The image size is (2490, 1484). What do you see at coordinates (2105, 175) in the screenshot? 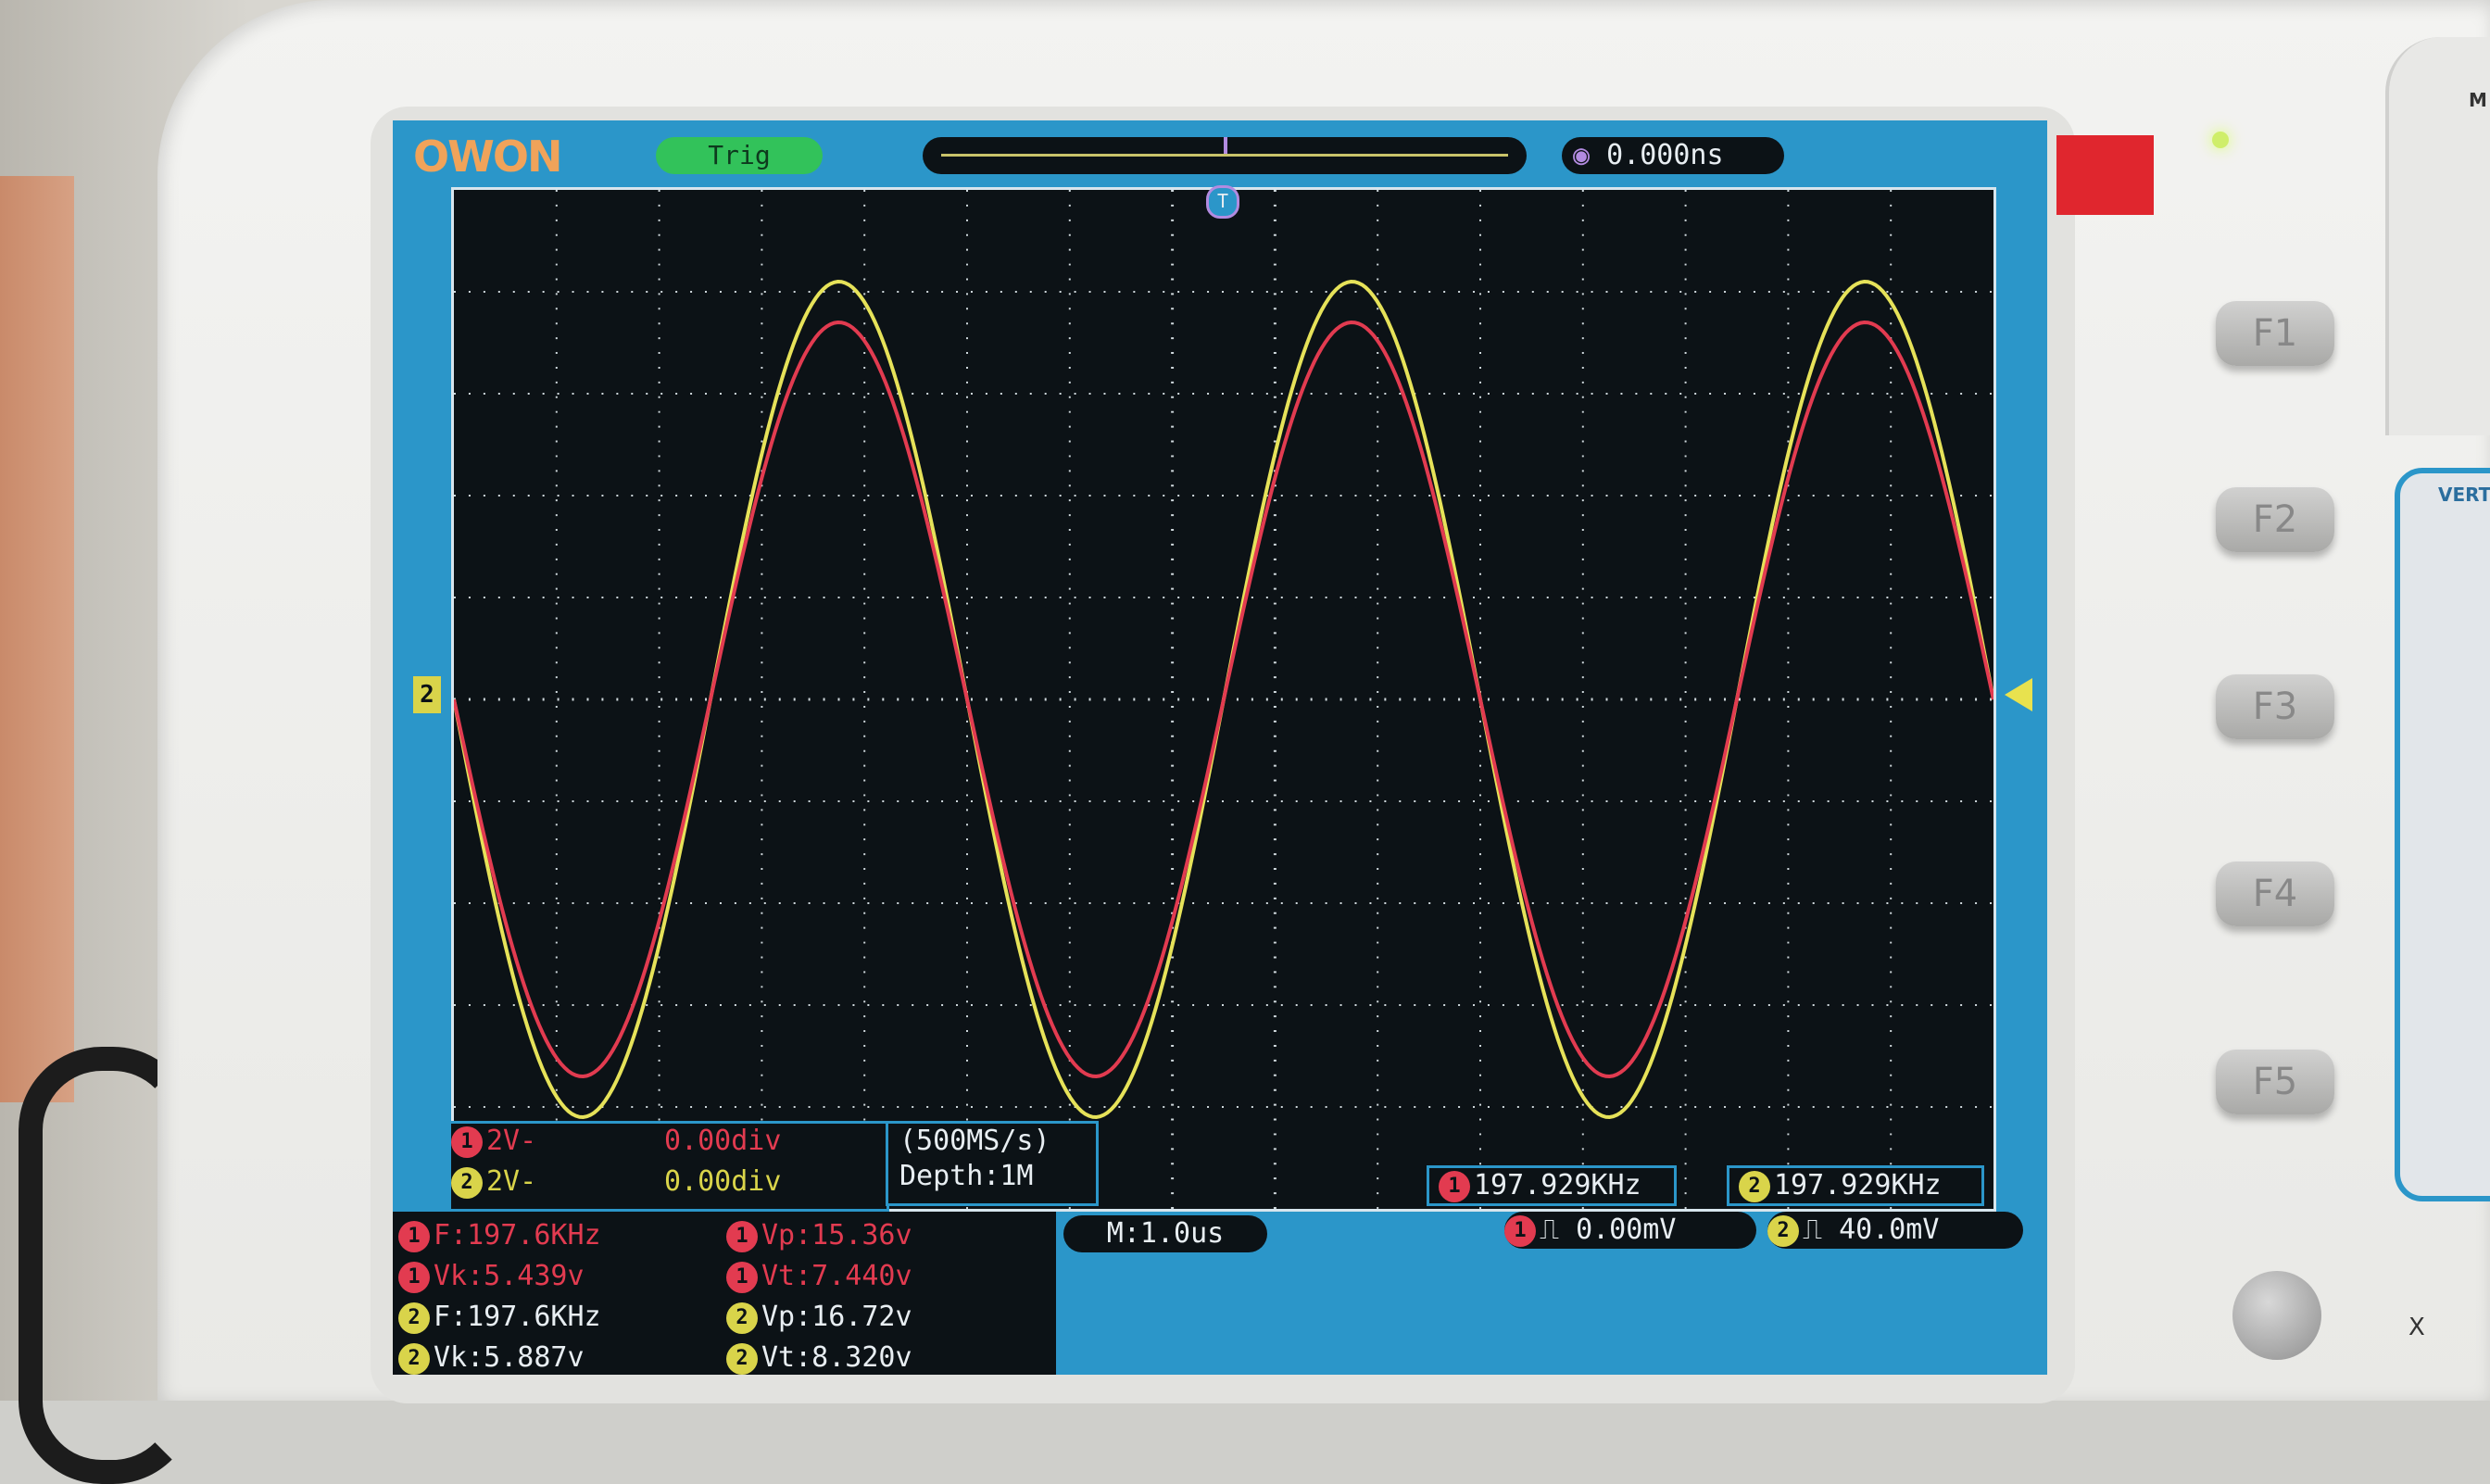
I see `red-label-tab` at bounding box center [2105, 175].